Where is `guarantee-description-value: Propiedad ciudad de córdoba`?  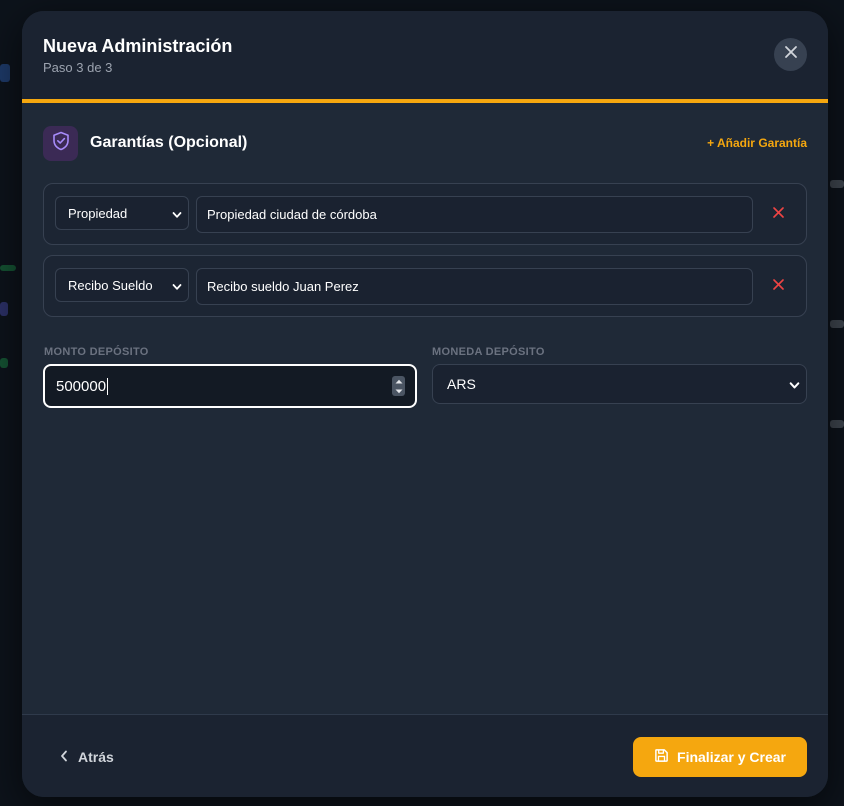 guarantee-description-value: Propiedad ciudad de córdoba is located at coordinates (292, 214).